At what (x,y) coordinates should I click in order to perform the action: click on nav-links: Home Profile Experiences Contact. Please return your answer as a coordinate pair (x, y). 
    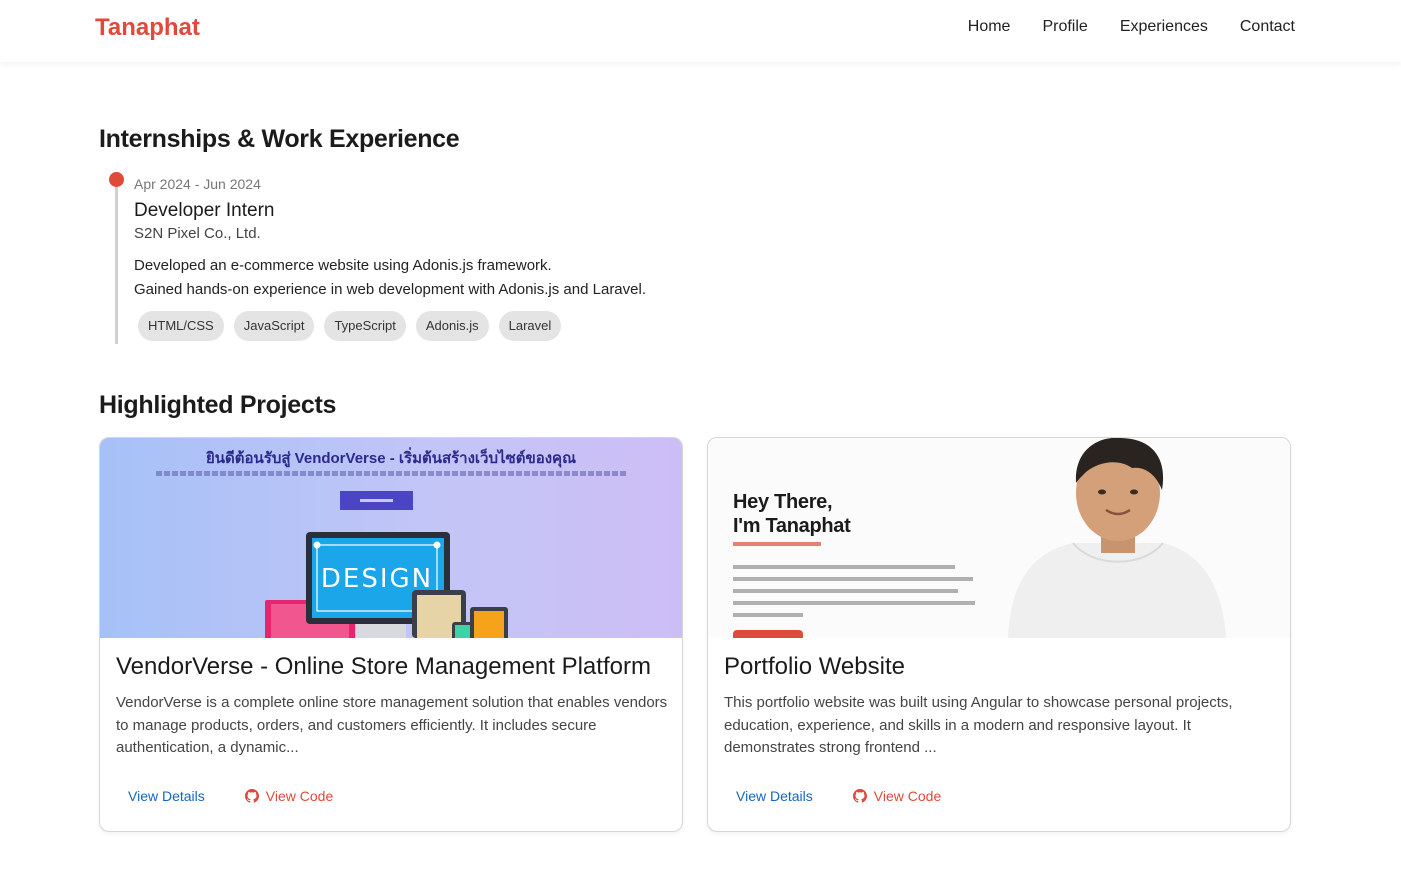
    Looking at the image, I should click on (1131, 27).